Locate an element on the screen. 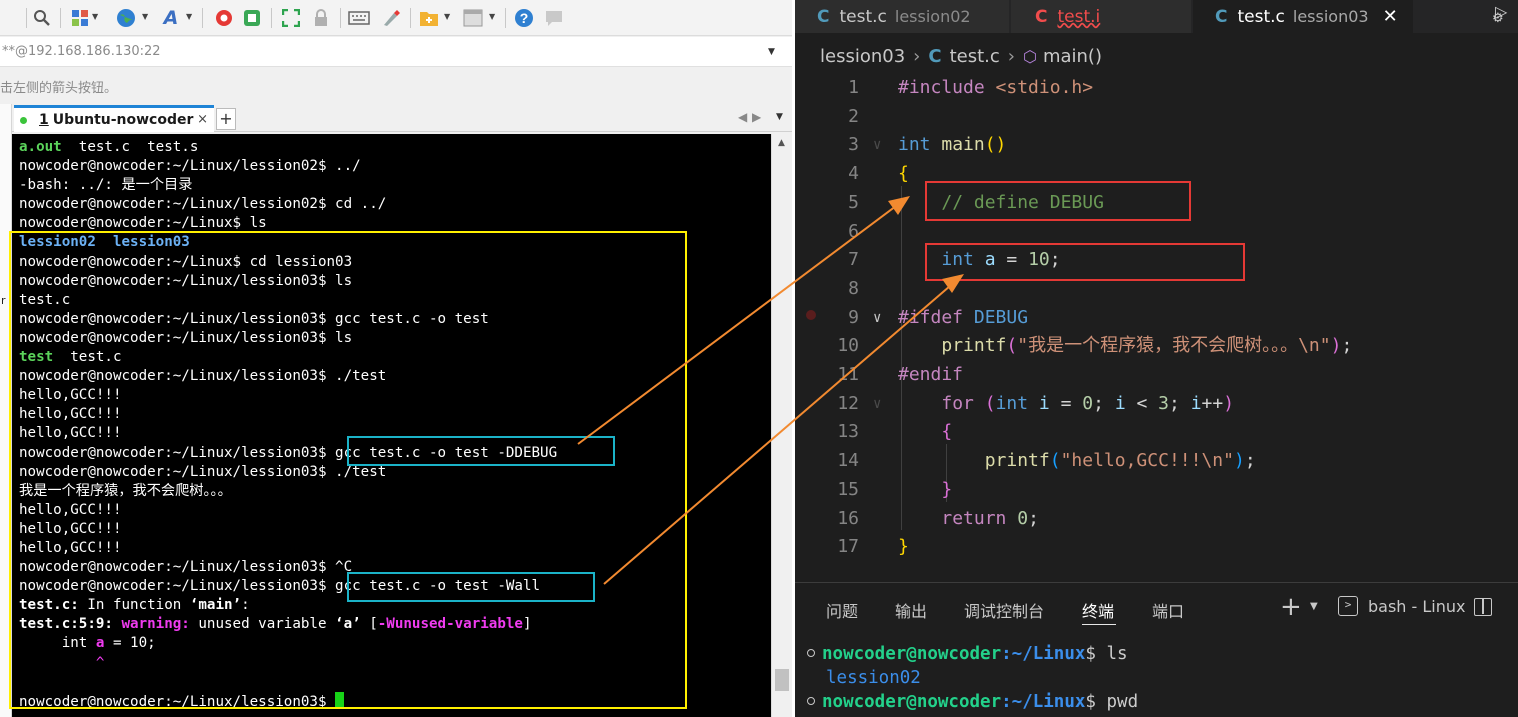 The width and height of the screenshot is (1518, 717). search-icon is located at coordinates (42, 18).